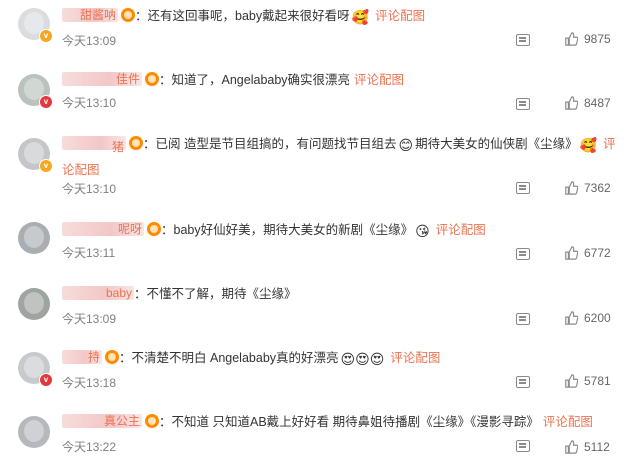 The image size is (635, 465). What do you see at coordinates (89, 447) in the screenshot?
I see `comment-time: 今天13:22` at bounding box center [89, 447].